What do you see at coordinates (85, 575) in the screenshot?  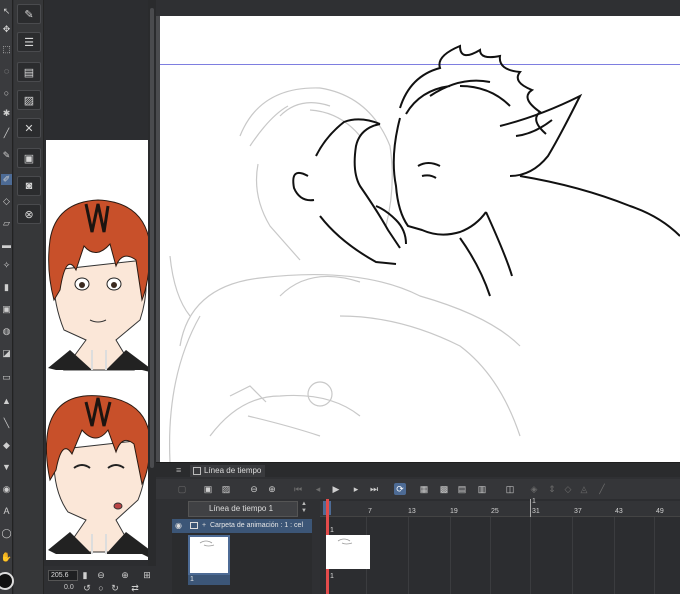 I see `zoom-slider-icon: ▮` at bounding box center [85, 575].